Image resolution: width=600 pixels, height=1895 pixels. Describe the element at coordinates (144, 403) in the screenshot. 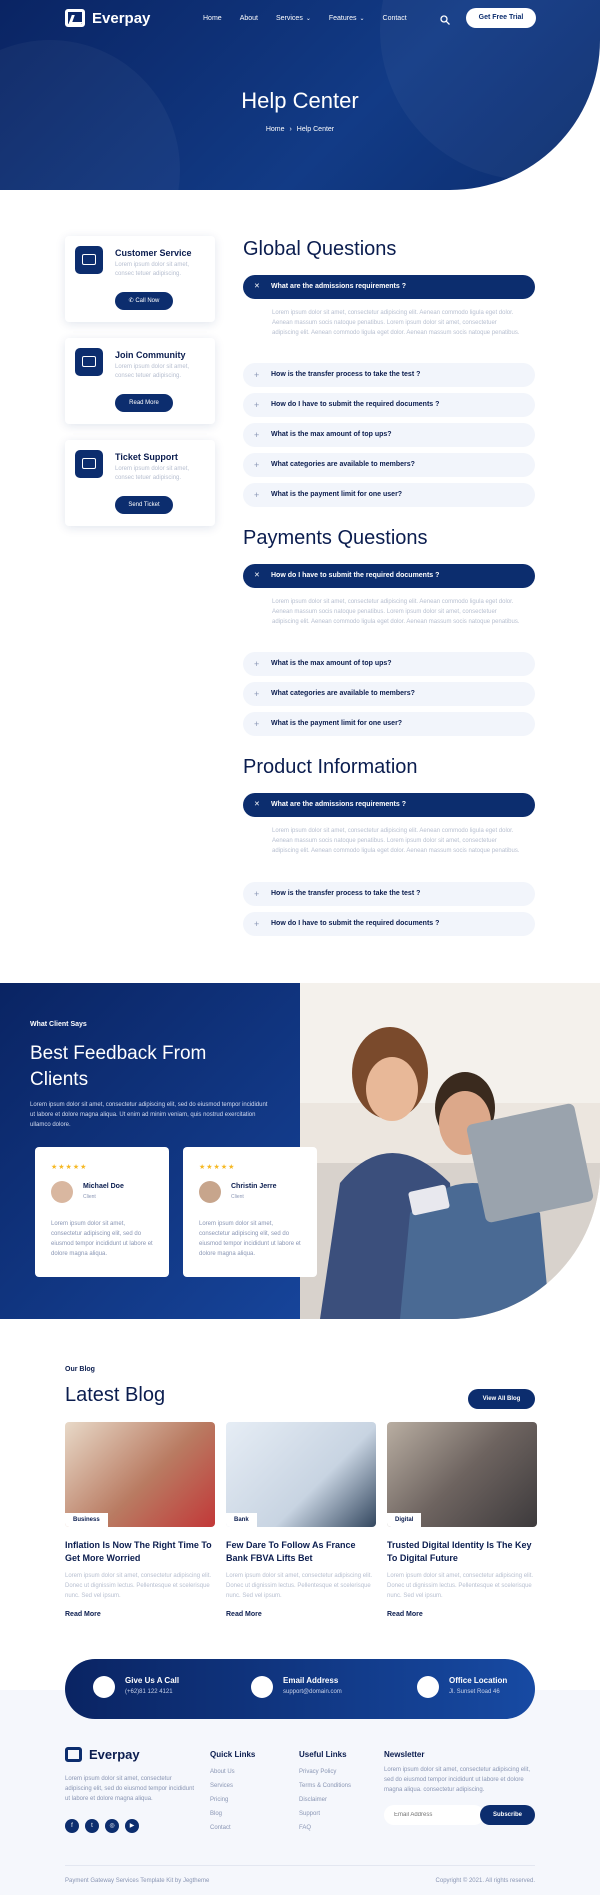

I see `read-more-button: Read More` at that location.